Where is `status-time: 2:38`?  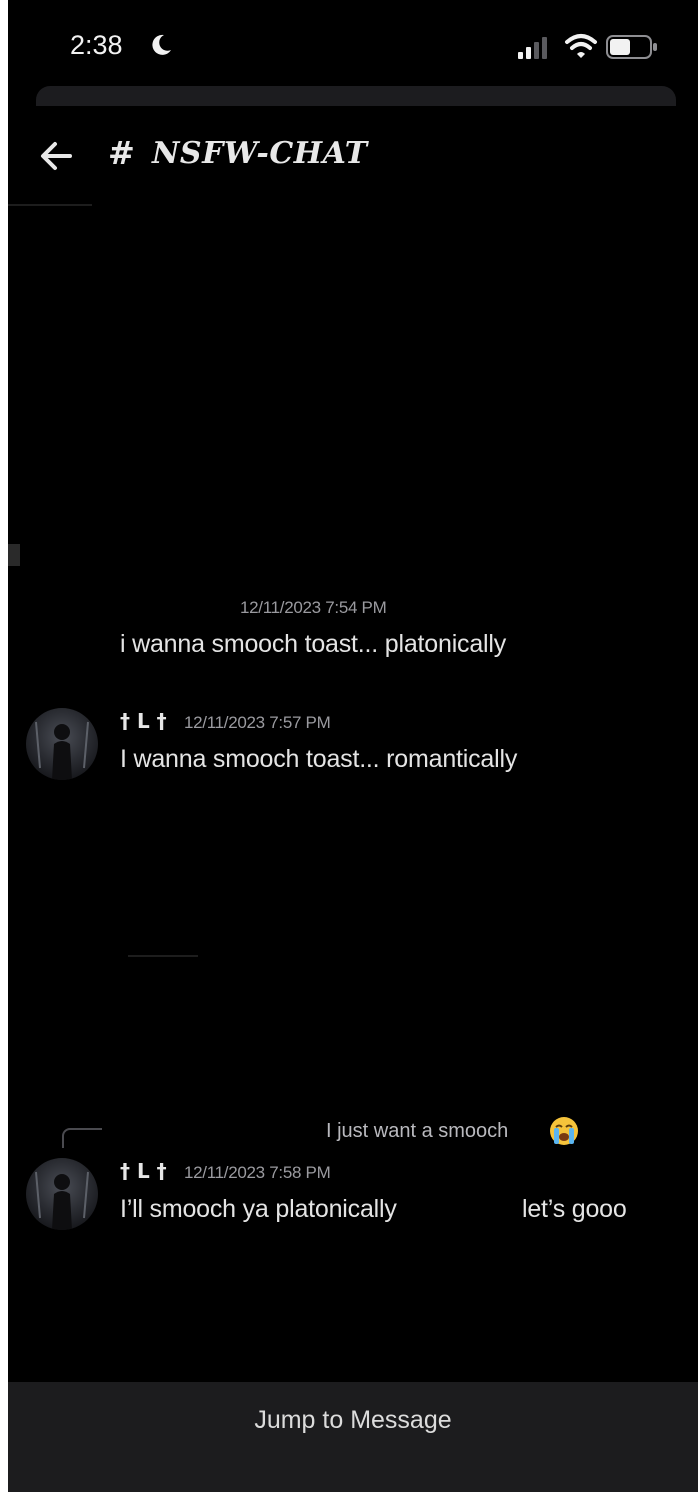
status-time: 2:38 is located at coordinates (96, 45).